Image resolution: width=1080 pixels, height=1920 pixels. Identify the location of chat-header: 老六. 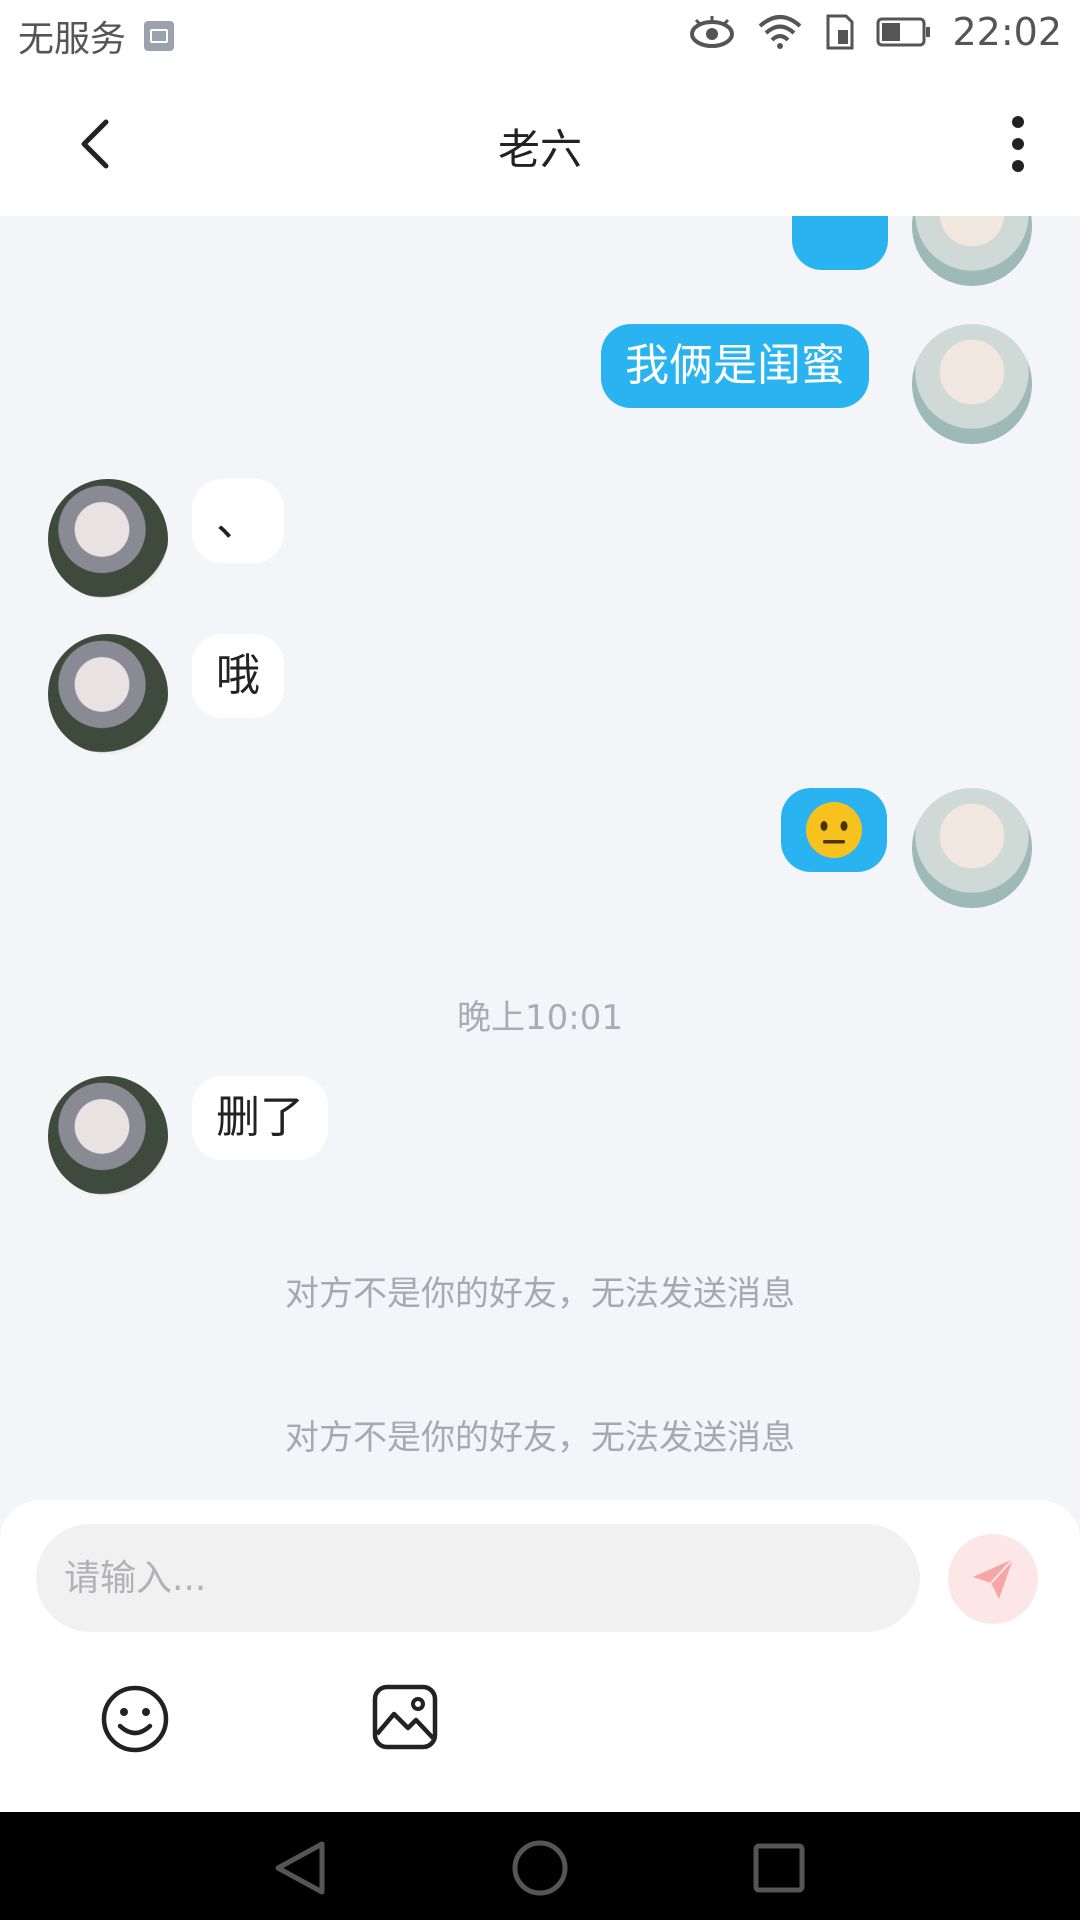
(540, 144).